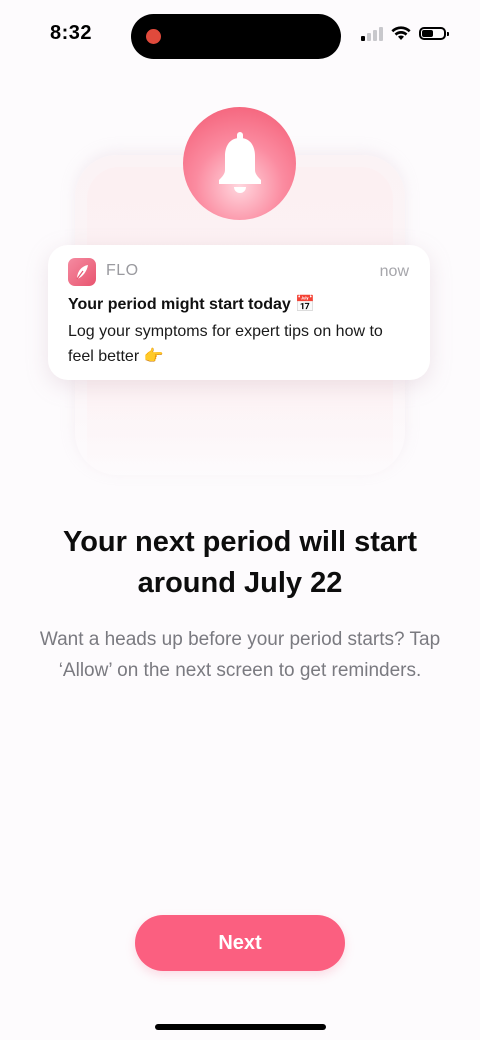 This screenshot has width=480, height=1040. What do you see at coordinates (401, 33) in the screenshot?
I see `wifi-icon` at bounding box center [401, 33].